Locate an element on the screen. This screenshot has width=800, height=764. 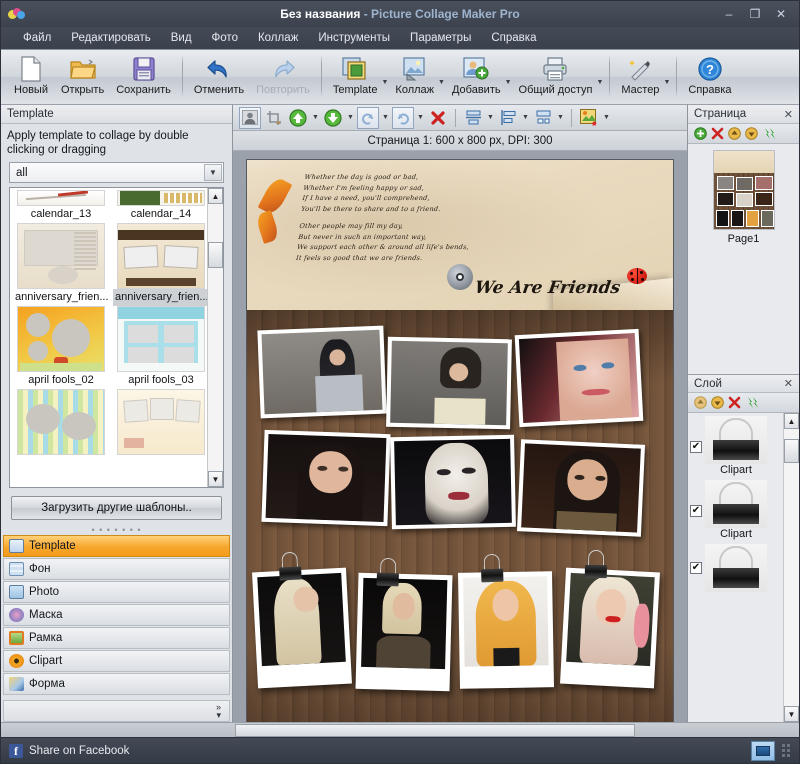
align-vertical-dropdown-arrow: ▼ is located at coordinates (490, 117).